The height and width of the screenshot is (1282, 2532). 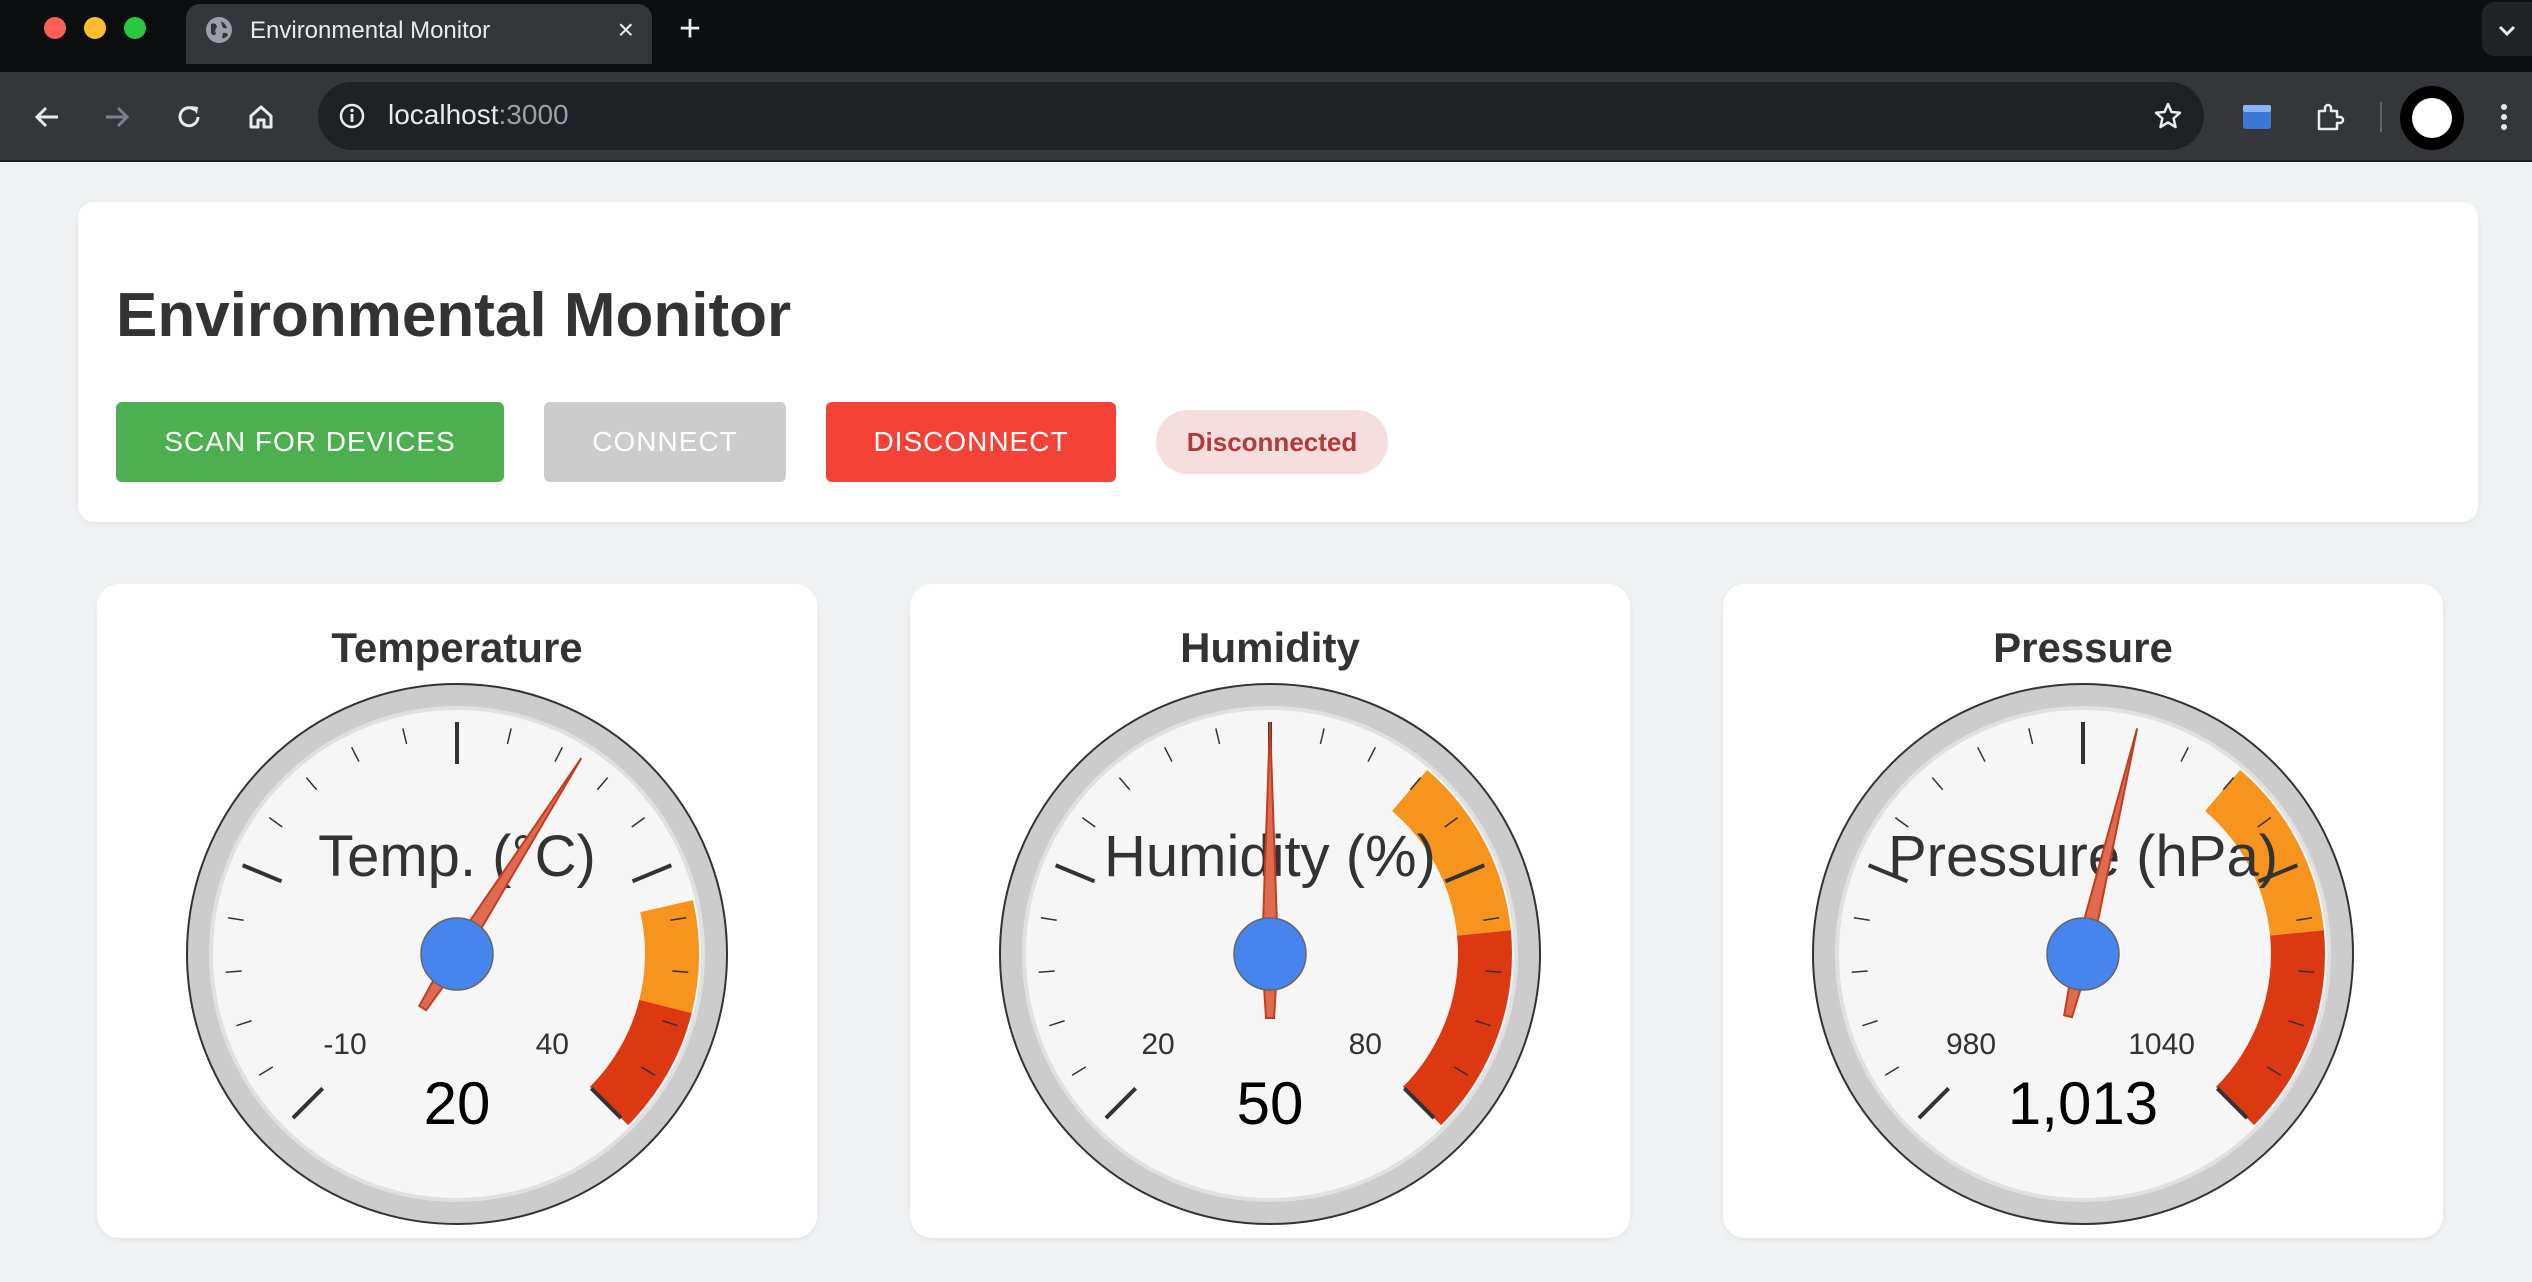 I want to click on gauge-dial: Pressure (hPa) 980 1040 1,013, so click(x=2083, y=954).